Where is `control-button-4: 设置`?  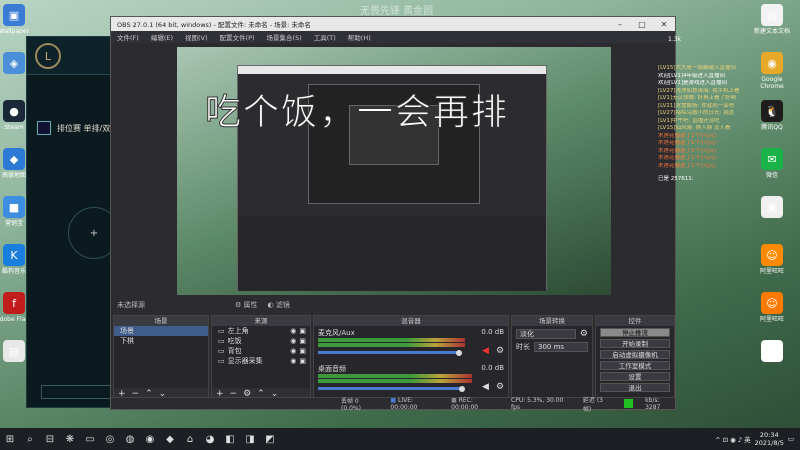 control-button-4: 设置 is located at coordinates (635, 376).